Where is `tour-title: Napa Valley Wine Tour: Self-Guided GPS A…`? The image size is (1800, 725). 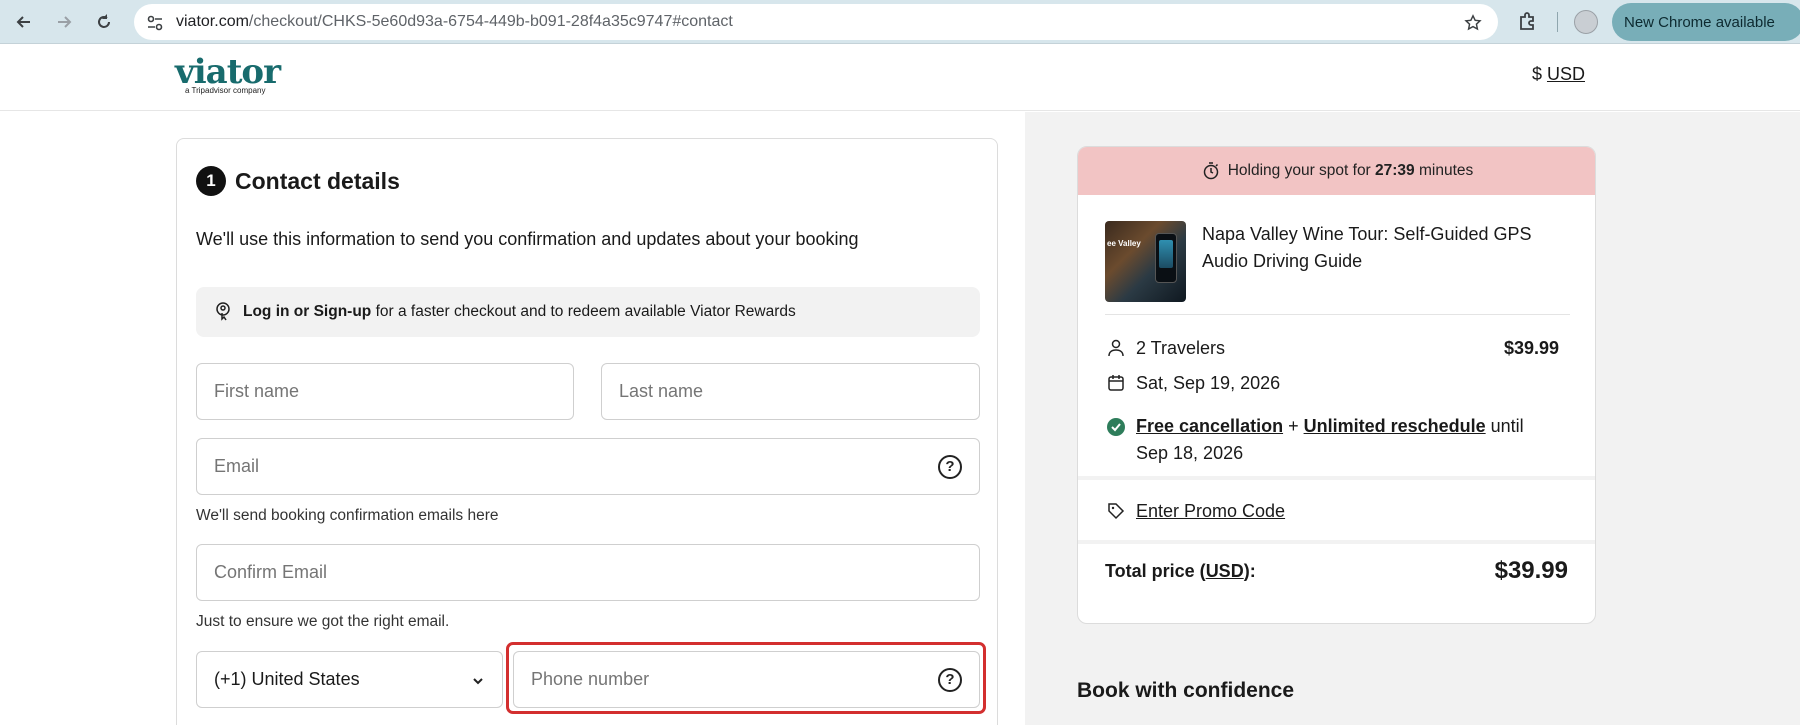 tour-title: Napa Valley Wine Tour: Self-Guided GPS A… is located at coordinates (1382, 248).